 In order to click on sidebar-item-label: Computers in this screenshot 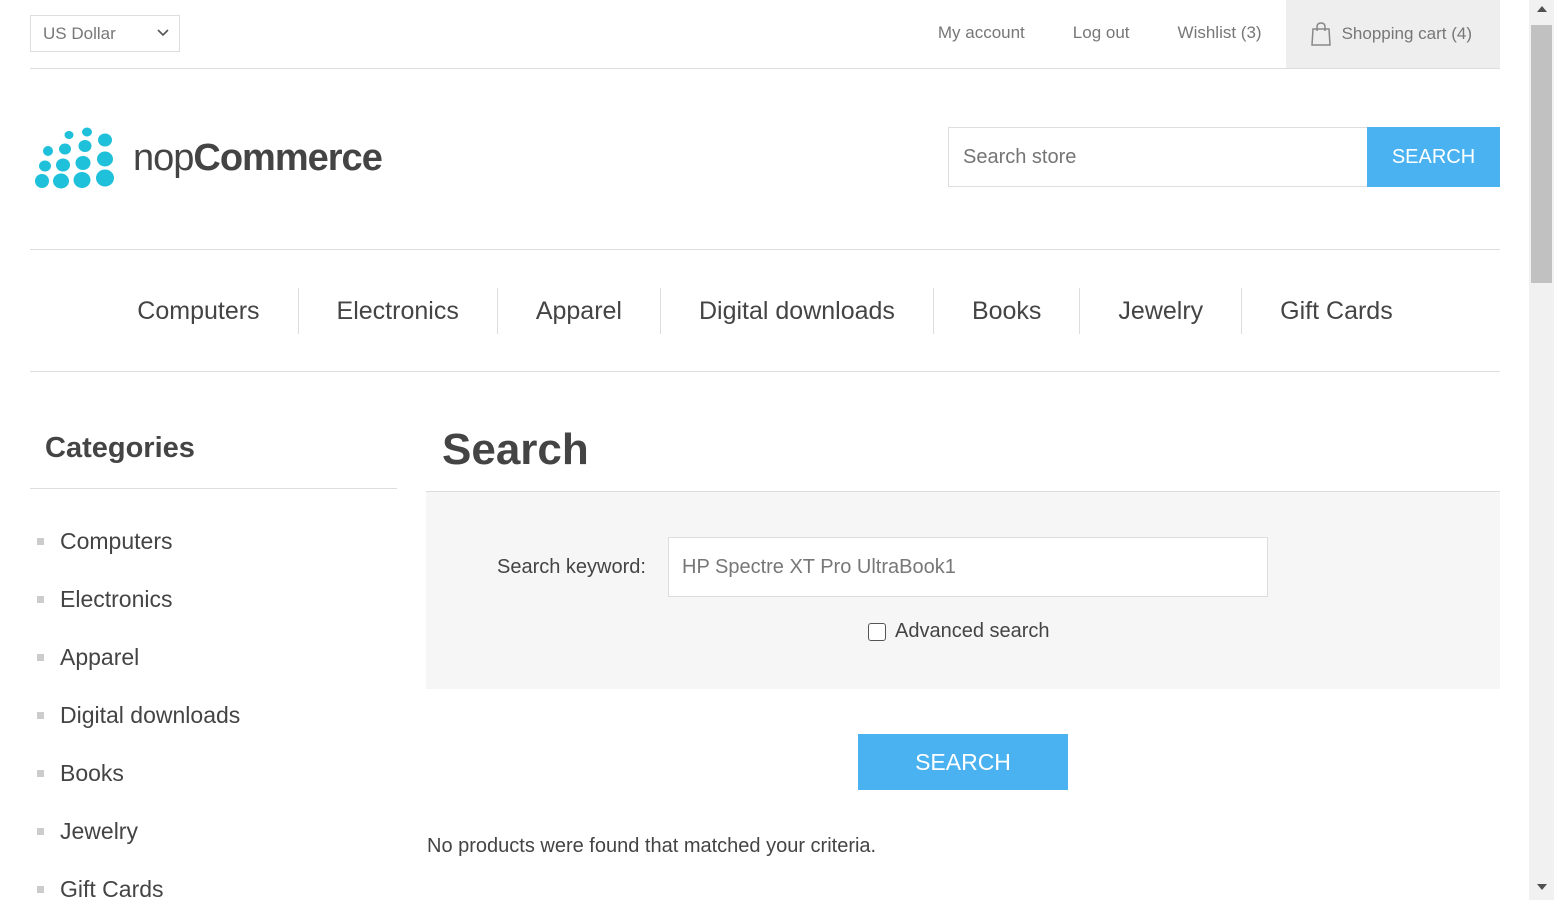, I will do `click(116, 540)`.